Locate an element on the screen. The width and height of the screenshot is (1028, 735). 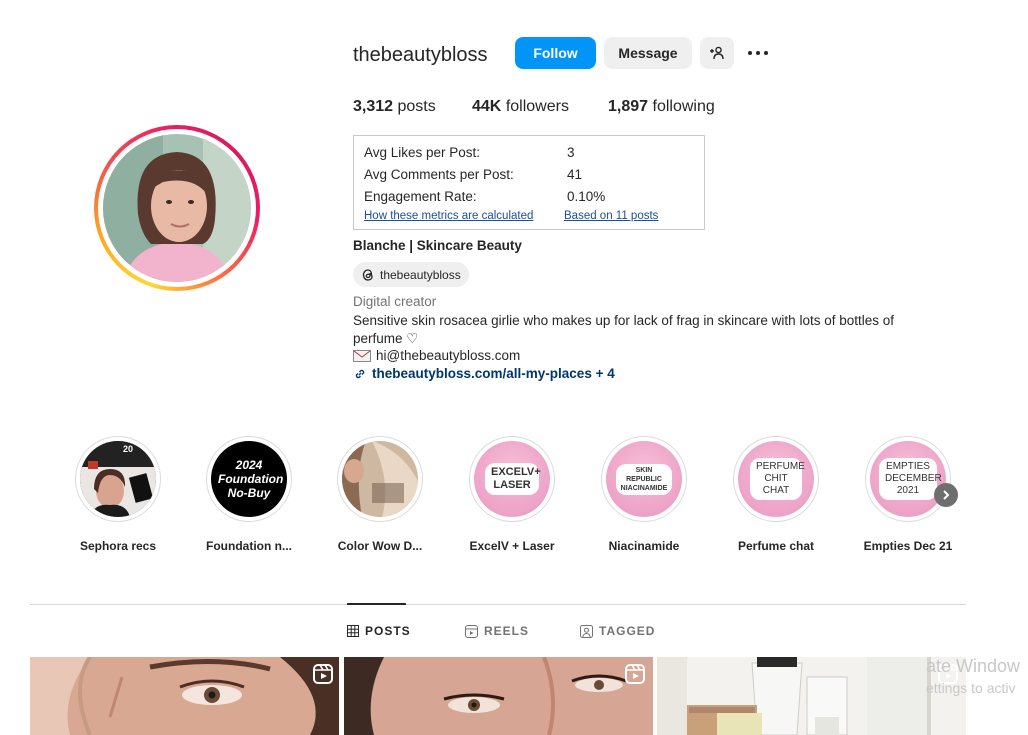
tab-posts: POSTS is located at coordinates (379, 631).